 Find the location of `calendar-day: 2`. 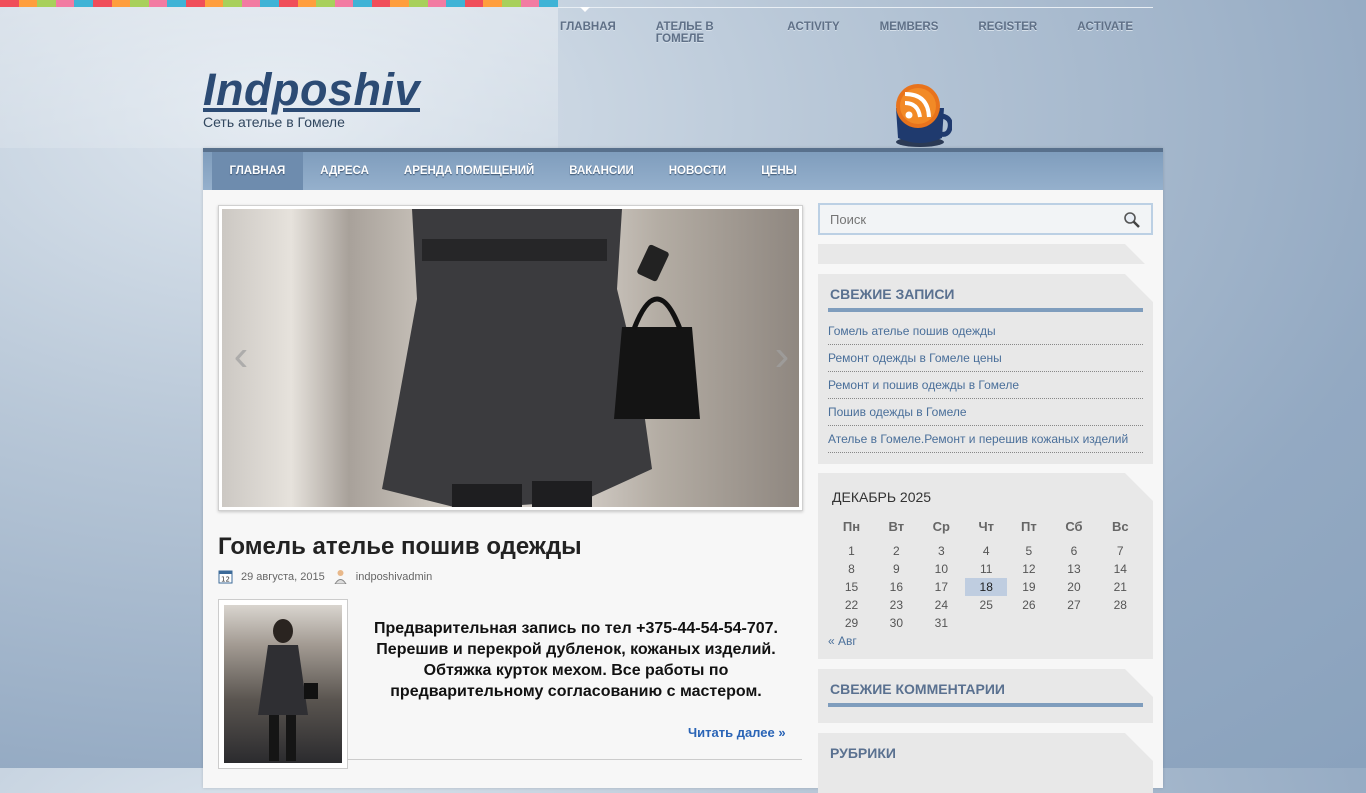

calendar-day: 2 is located at coordinates (896, 551).